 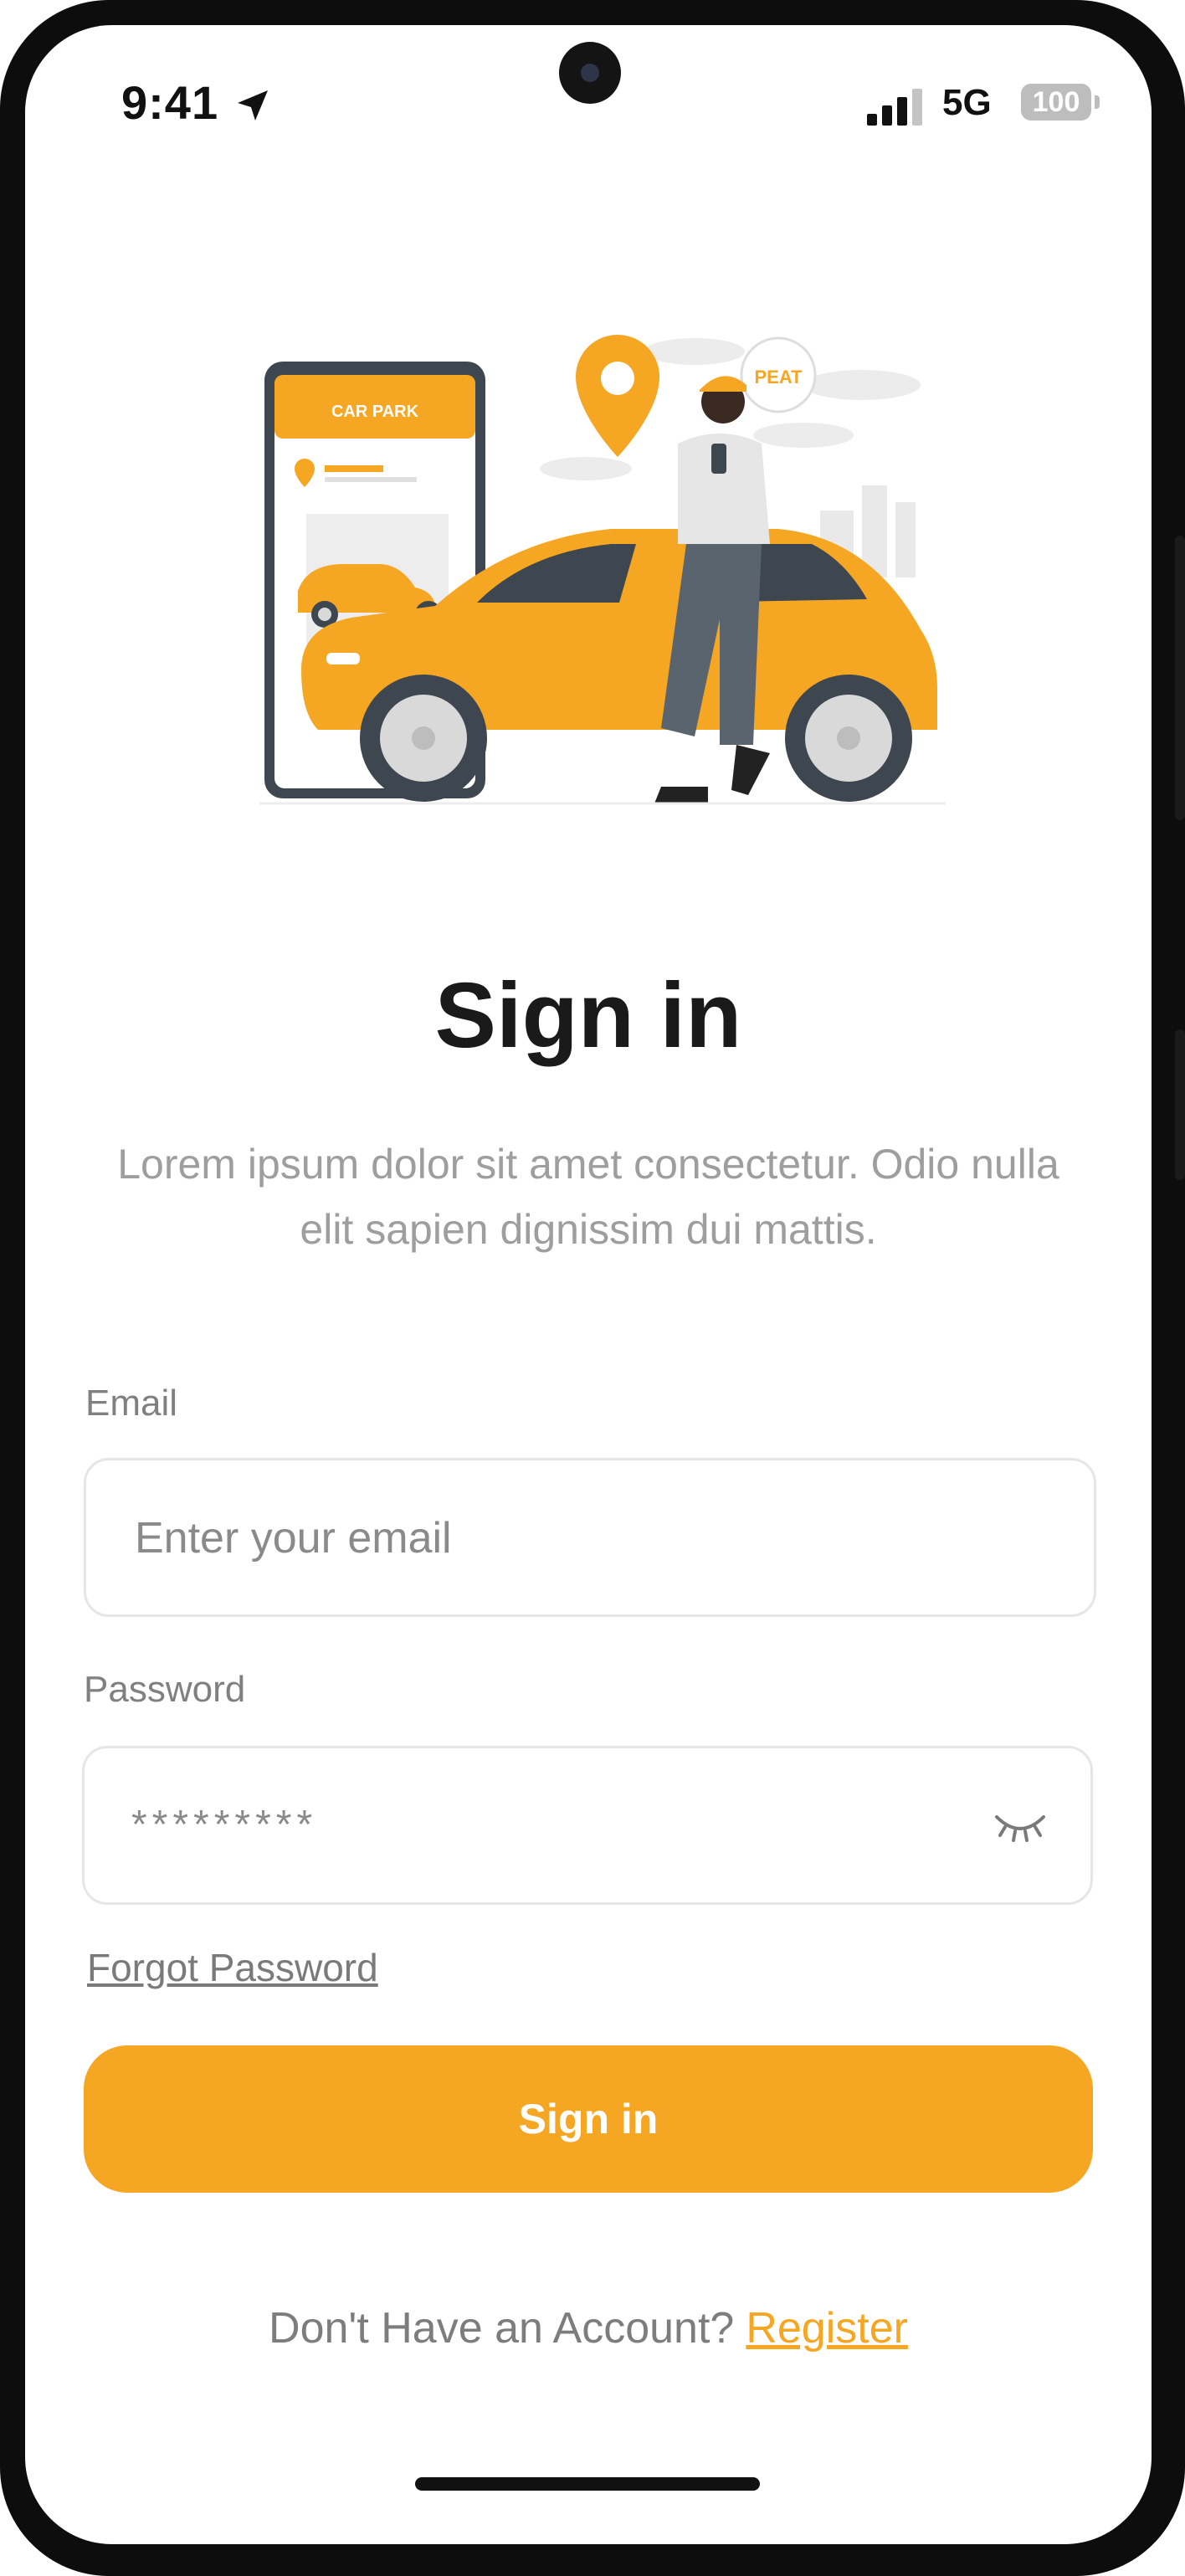 I want to click on eye-closed-icon, so click(x=1020, y=1824).